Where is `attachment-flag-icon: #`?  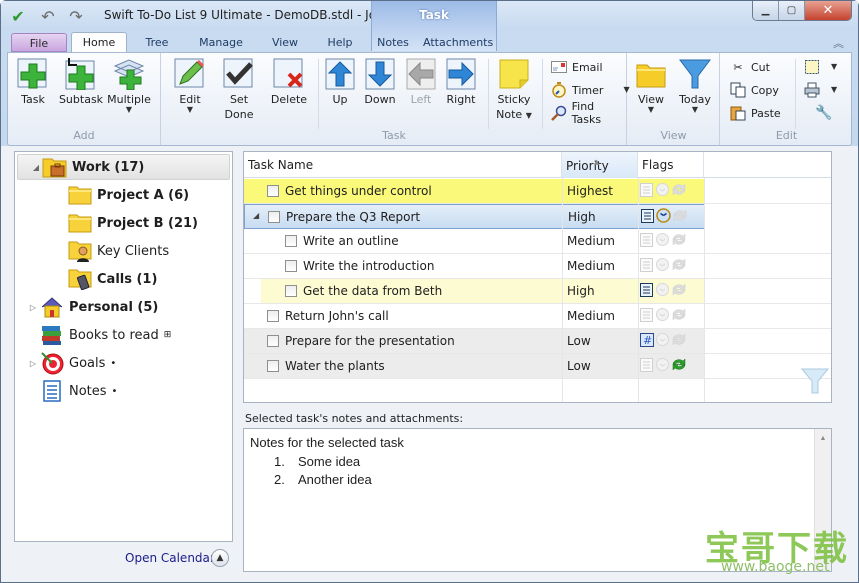
attachment-flag-icon: # is located at coordinates (646, 339).